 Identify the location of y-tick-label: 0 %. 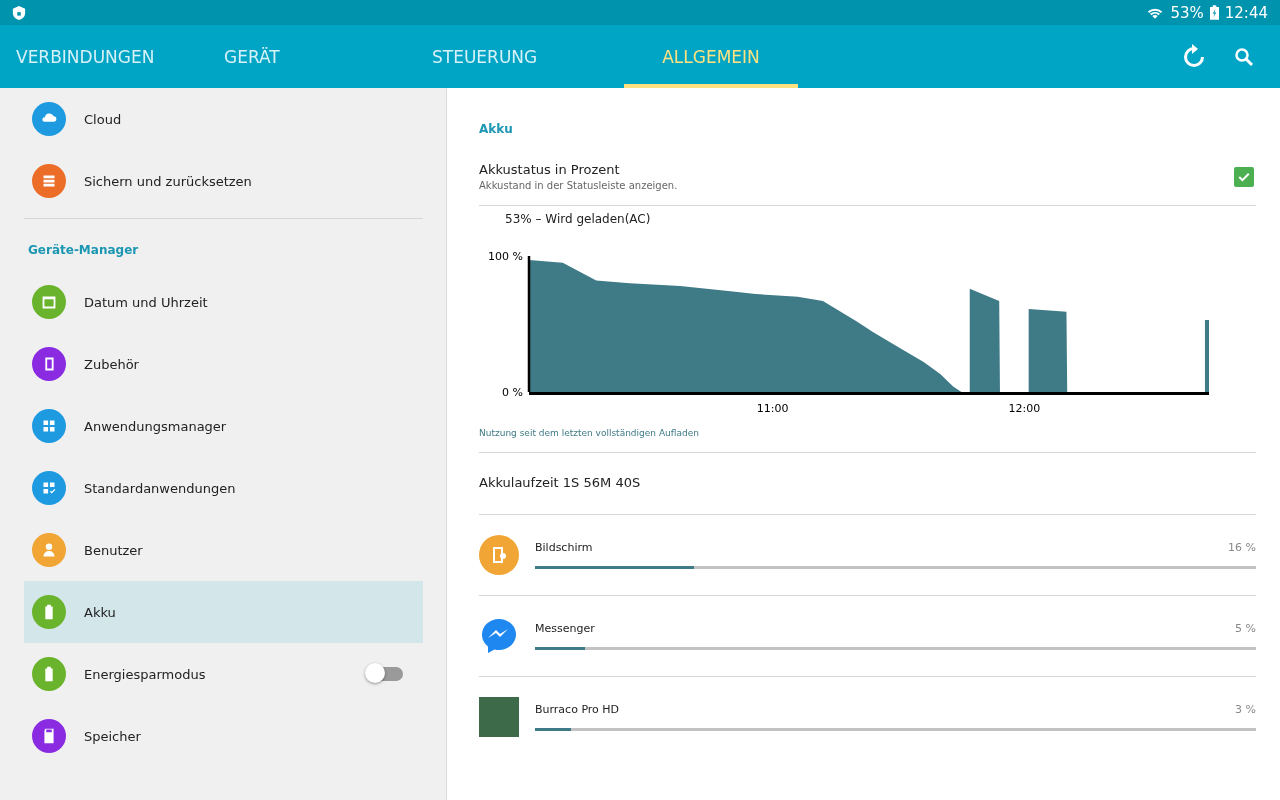
(512, 392).